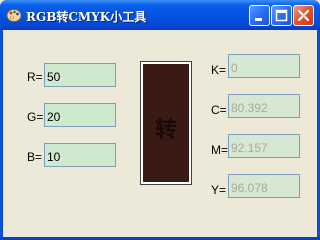 This screenshot has width=320, height=240. I want to click on b-input, so click(80, 155).